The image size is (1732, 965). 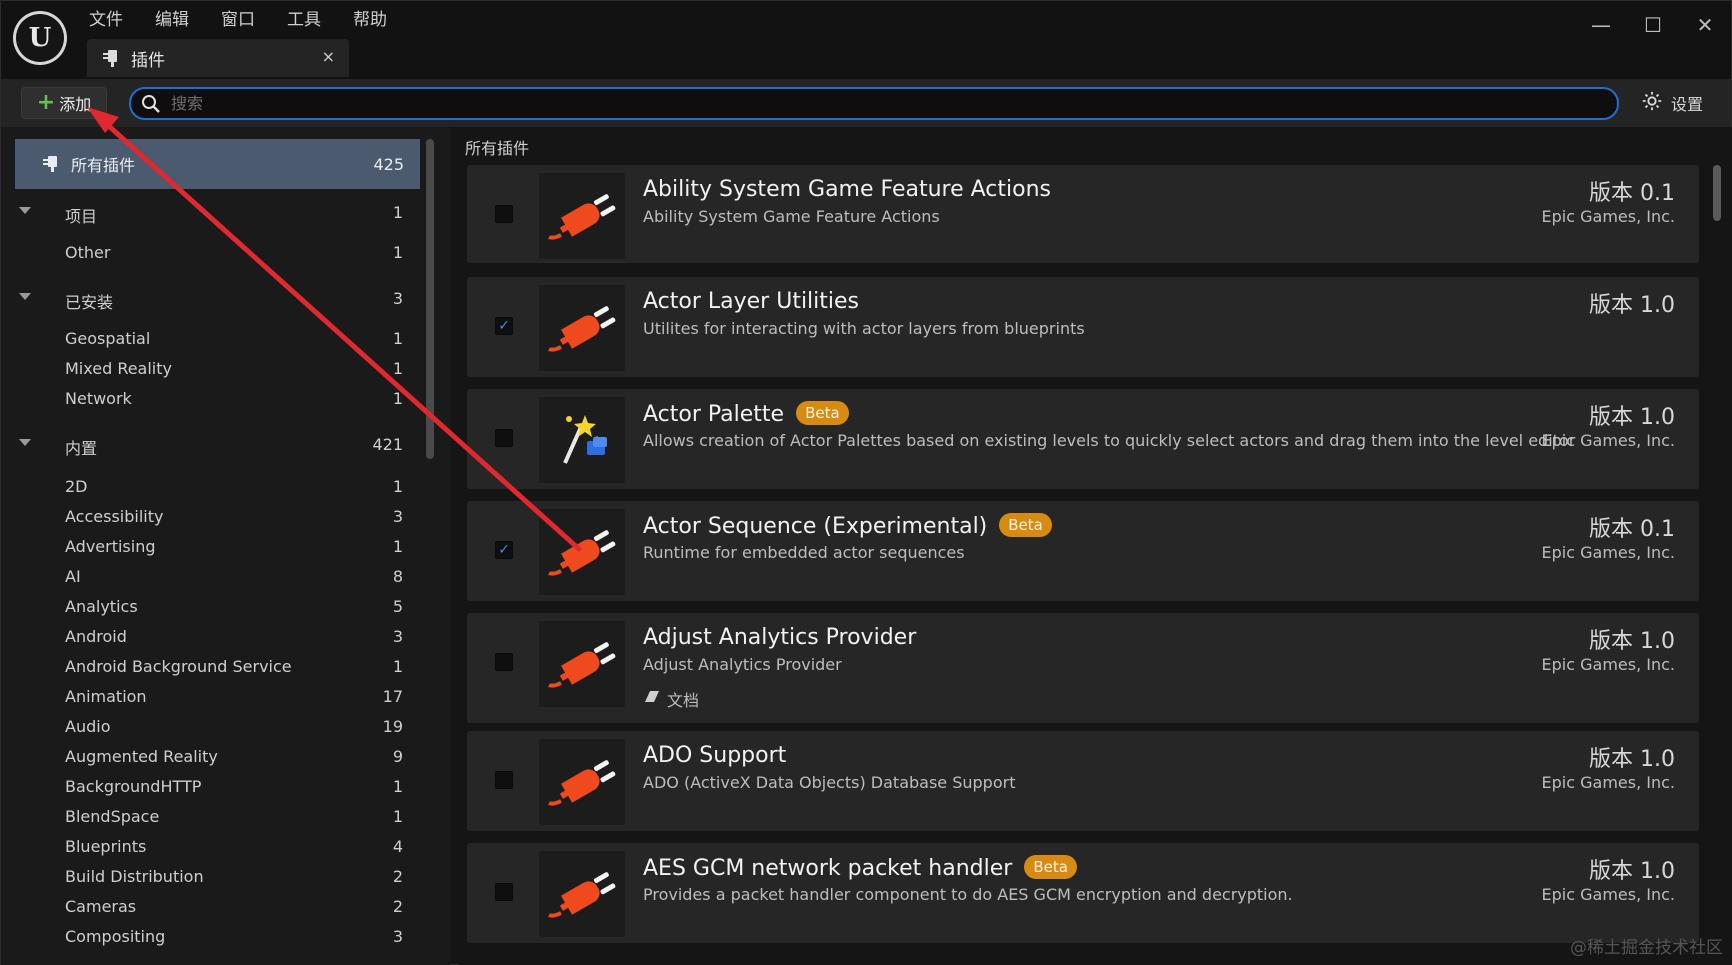 I want to click on sidebar-item: Animation 17, so click(x=211, y=698).